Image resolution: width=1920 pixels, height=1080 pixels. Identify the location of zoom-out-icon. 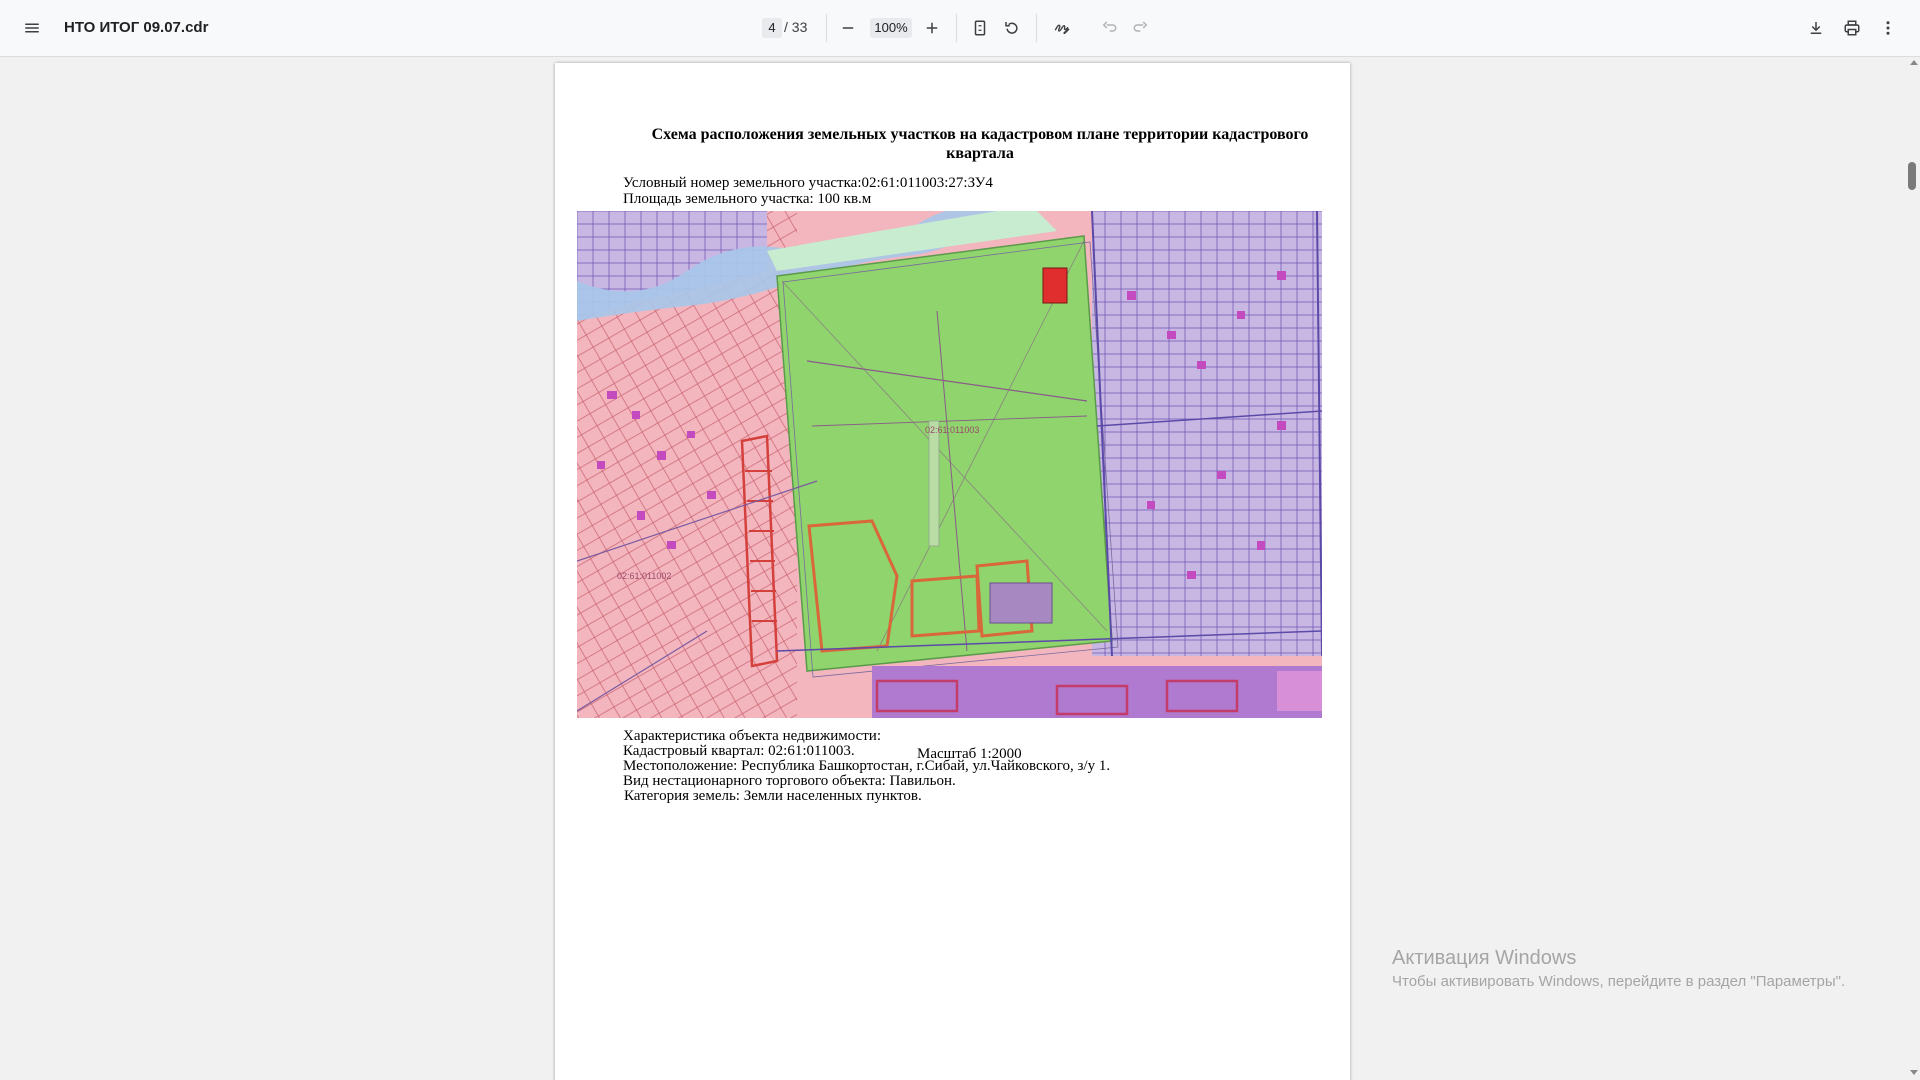
(848, 28).